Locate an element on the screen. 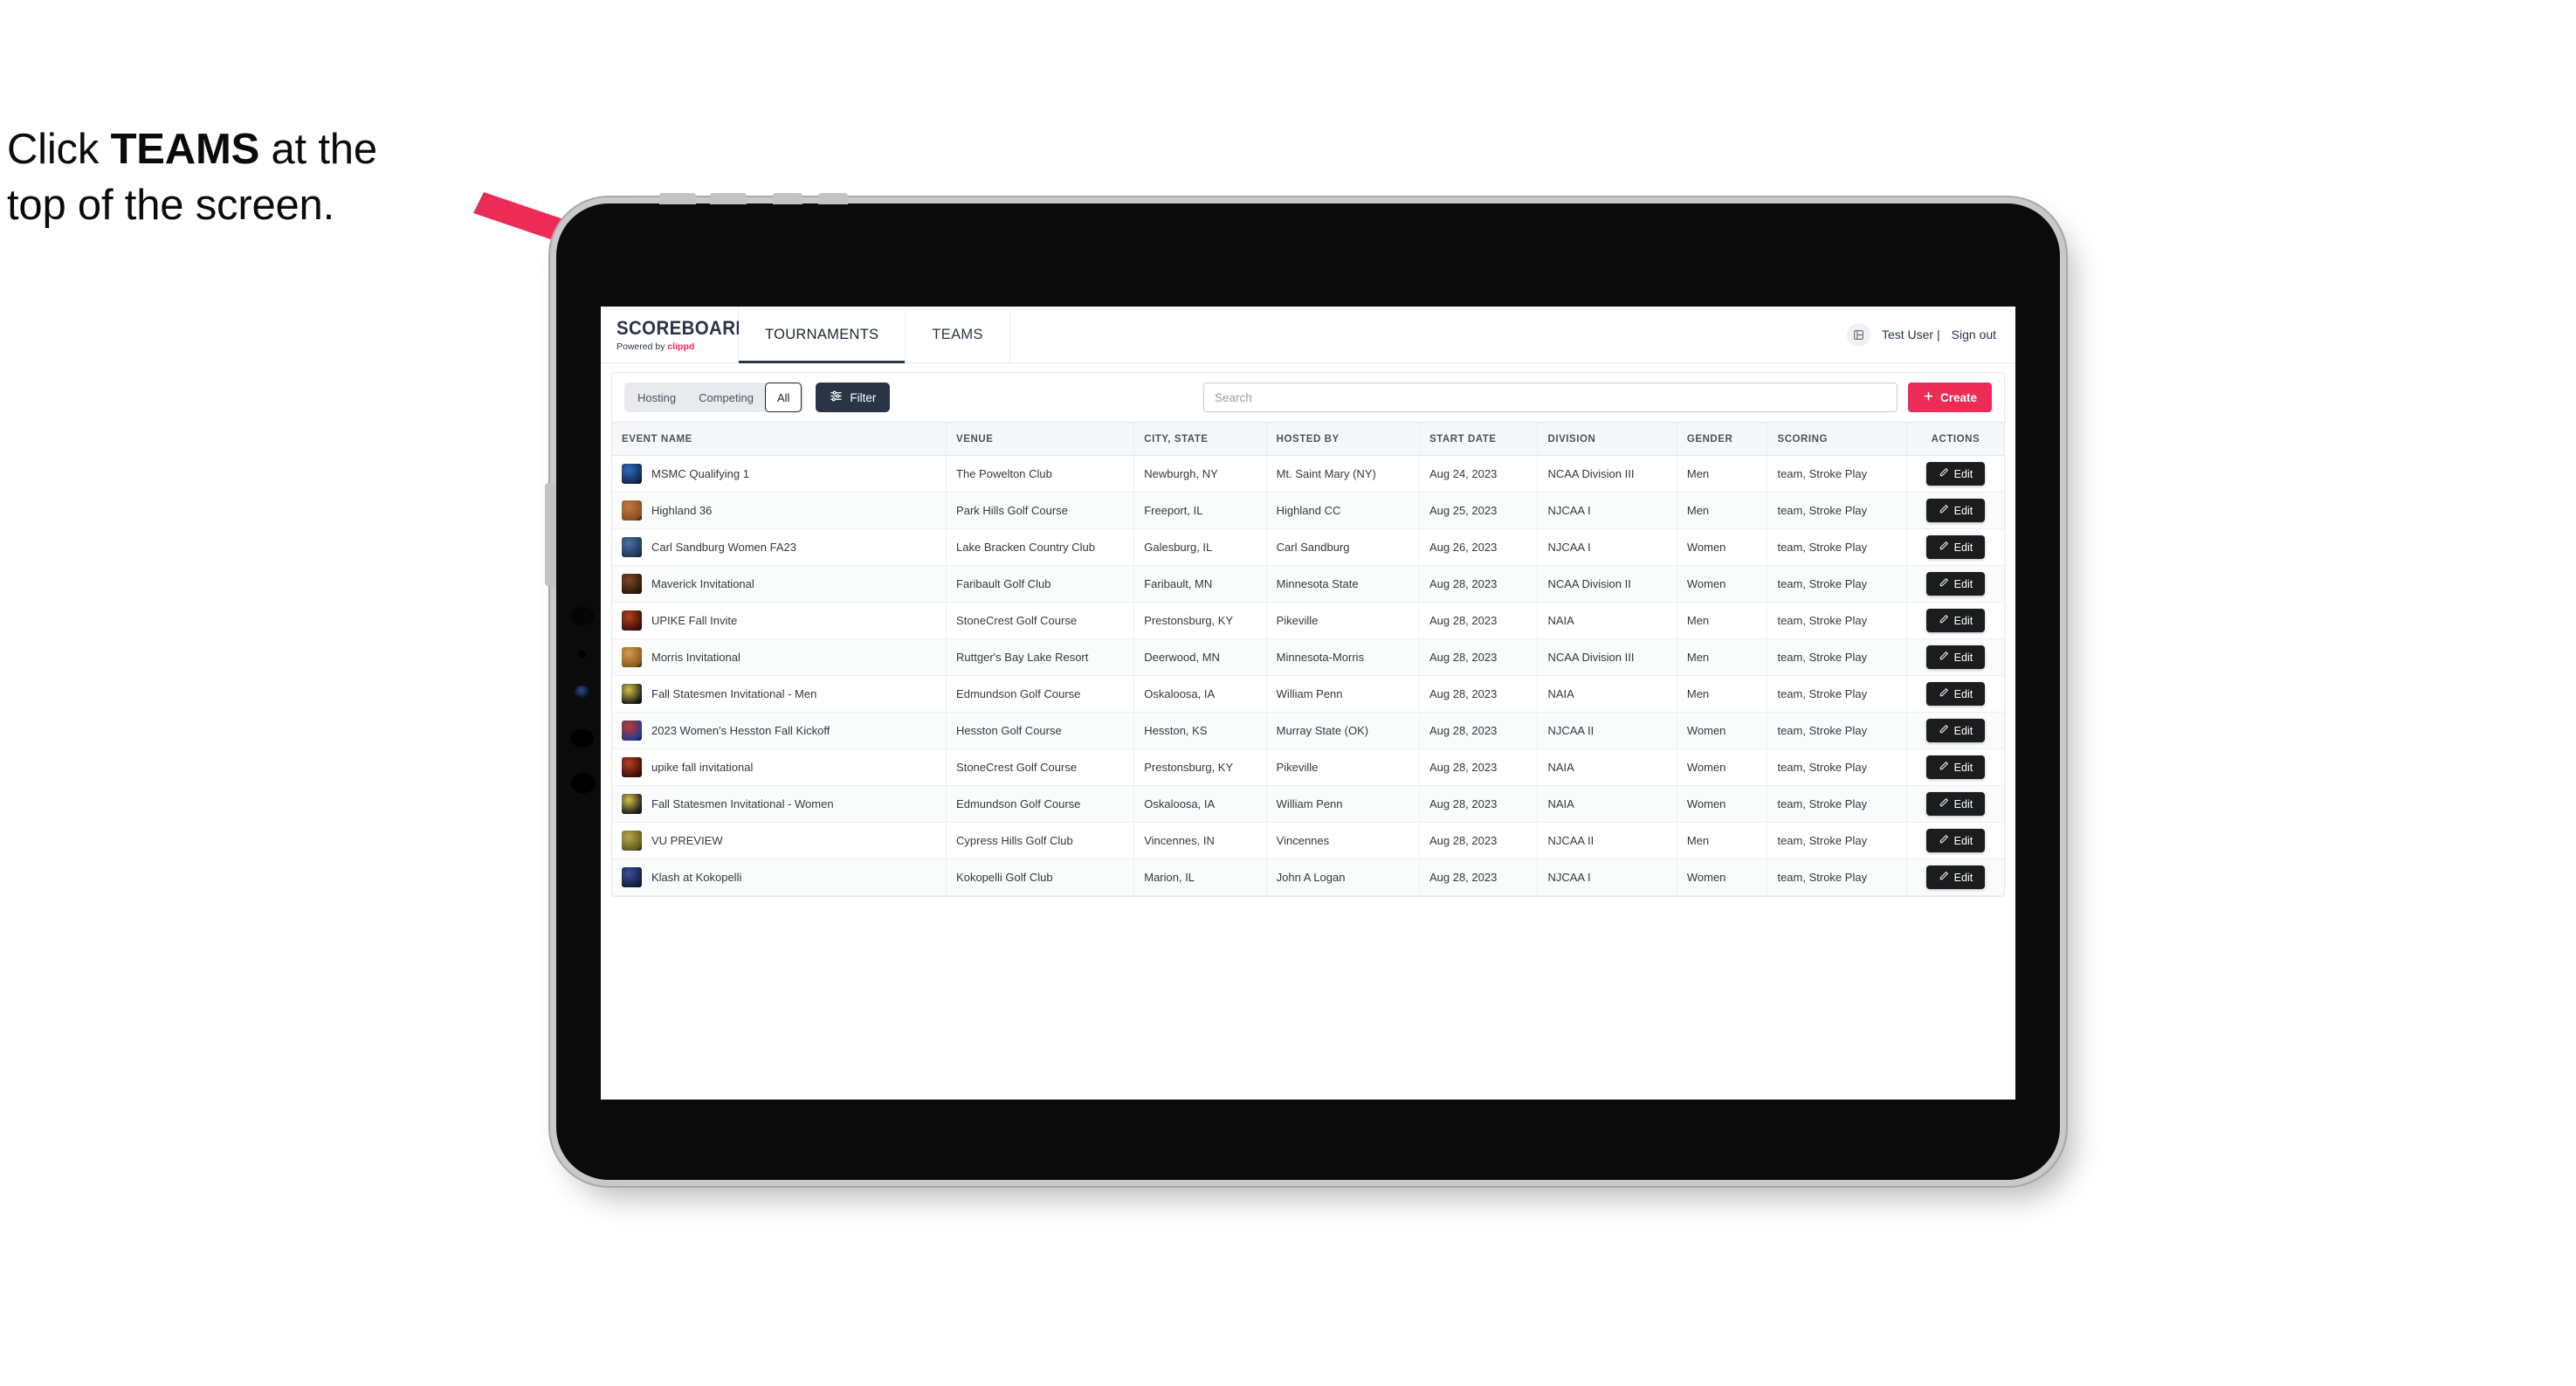 This screenshot has height=1386, width=2576. instruction-line-1: Click TEAMS at the is located at coordinates (286, 150).